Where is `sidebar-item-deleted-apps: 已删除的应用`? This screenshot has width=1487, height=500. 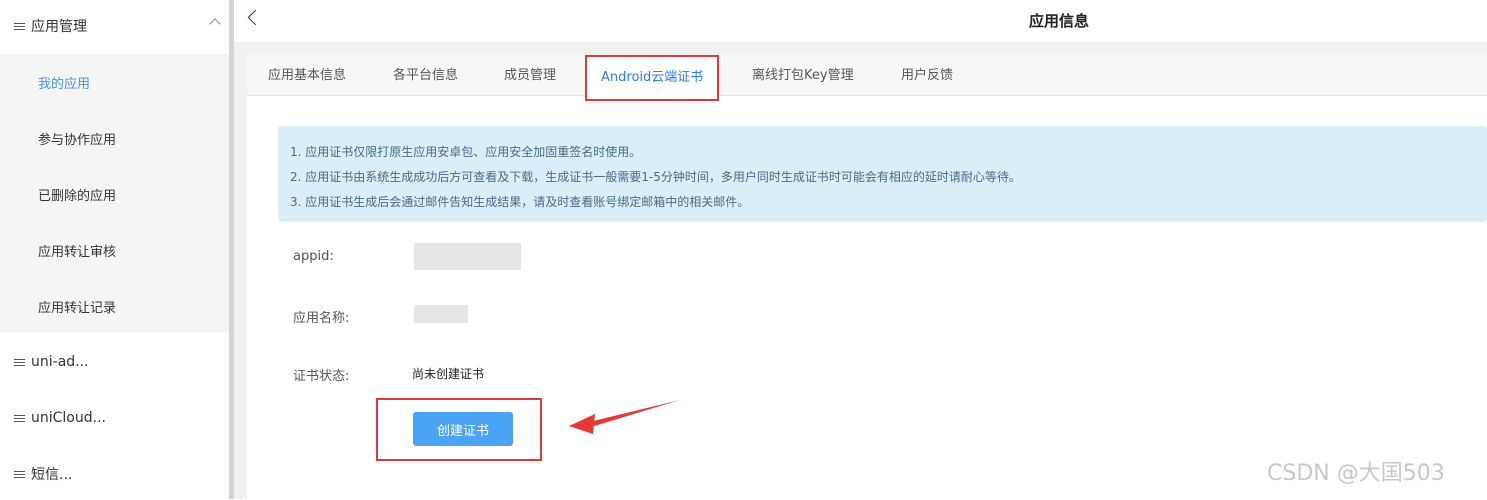
sidebar-item-deleted-apps: 已删除的应用 is located at coordinates (114, 194).